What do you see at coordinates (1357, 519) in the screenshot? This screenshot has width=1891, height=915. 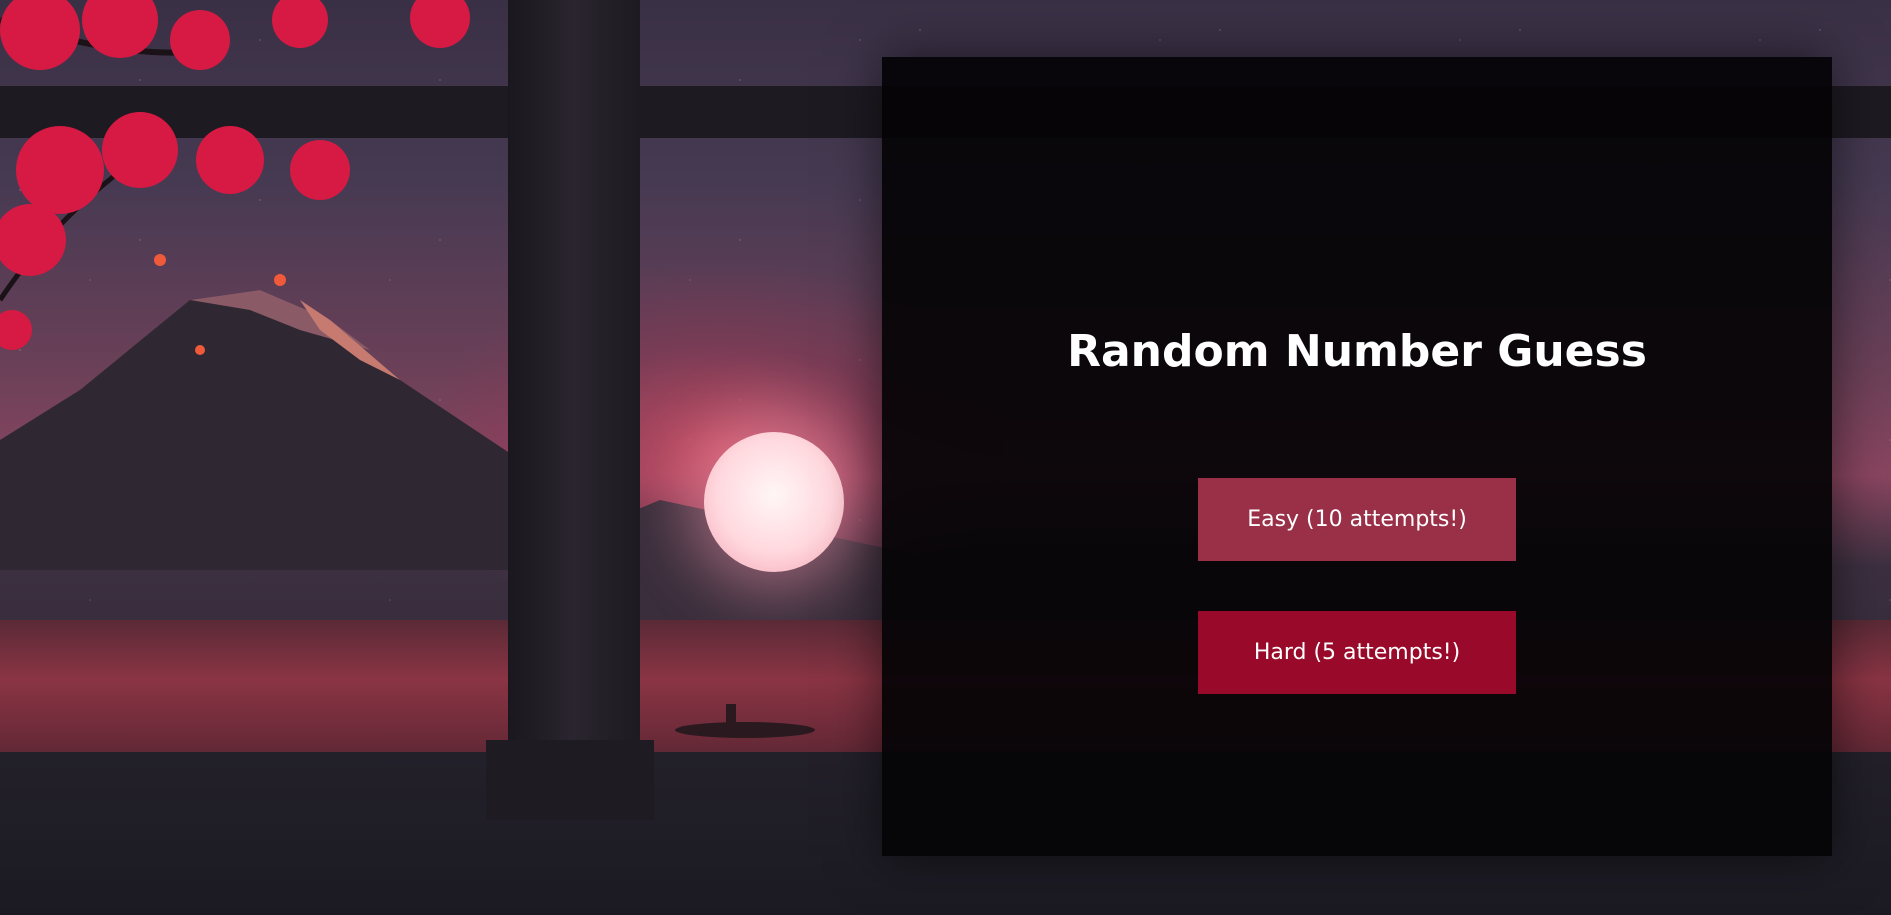 I see `easy-mode-button: Easy (10 attempts!)` at bounding box center [1357, 519].